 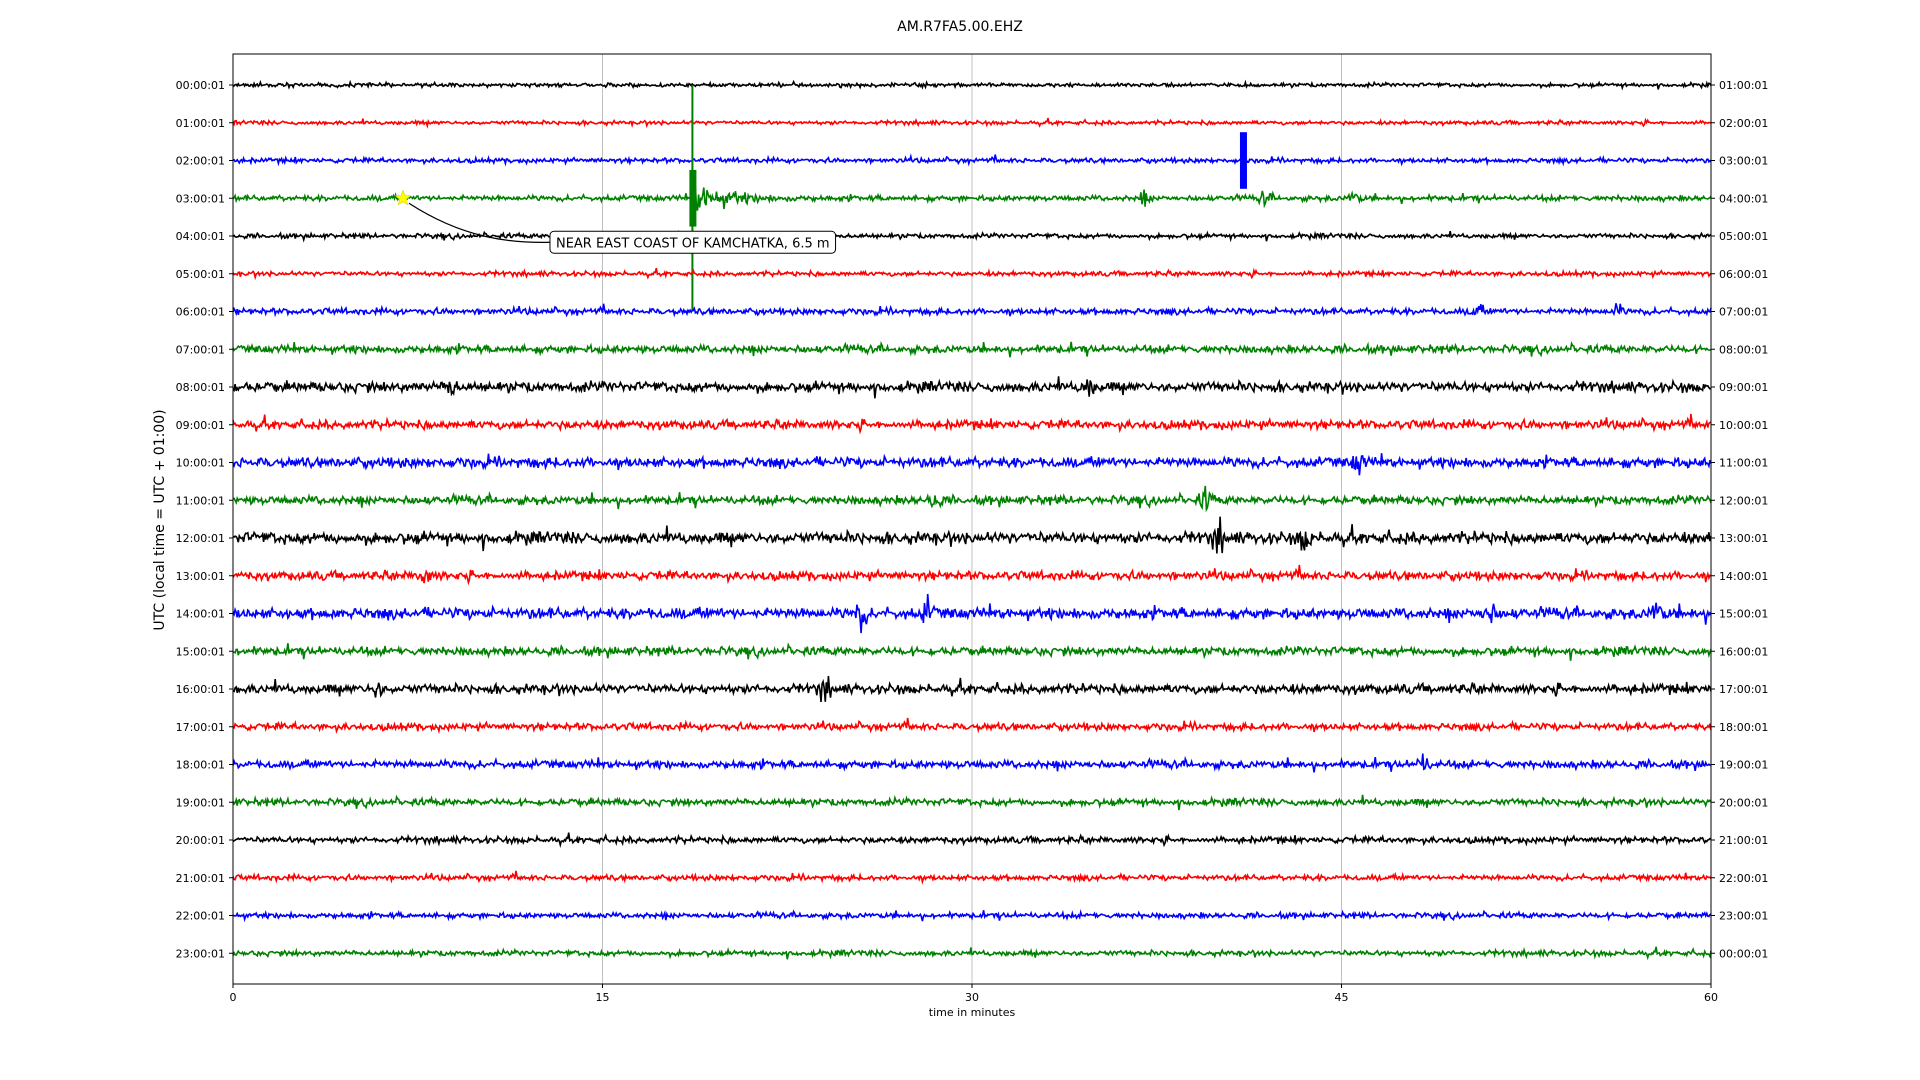 What do you see at coordinates (1743, 689) in the screenshot?
I see `y-tick-label-right: 17:00:01` at bounding box center [1743, 689].